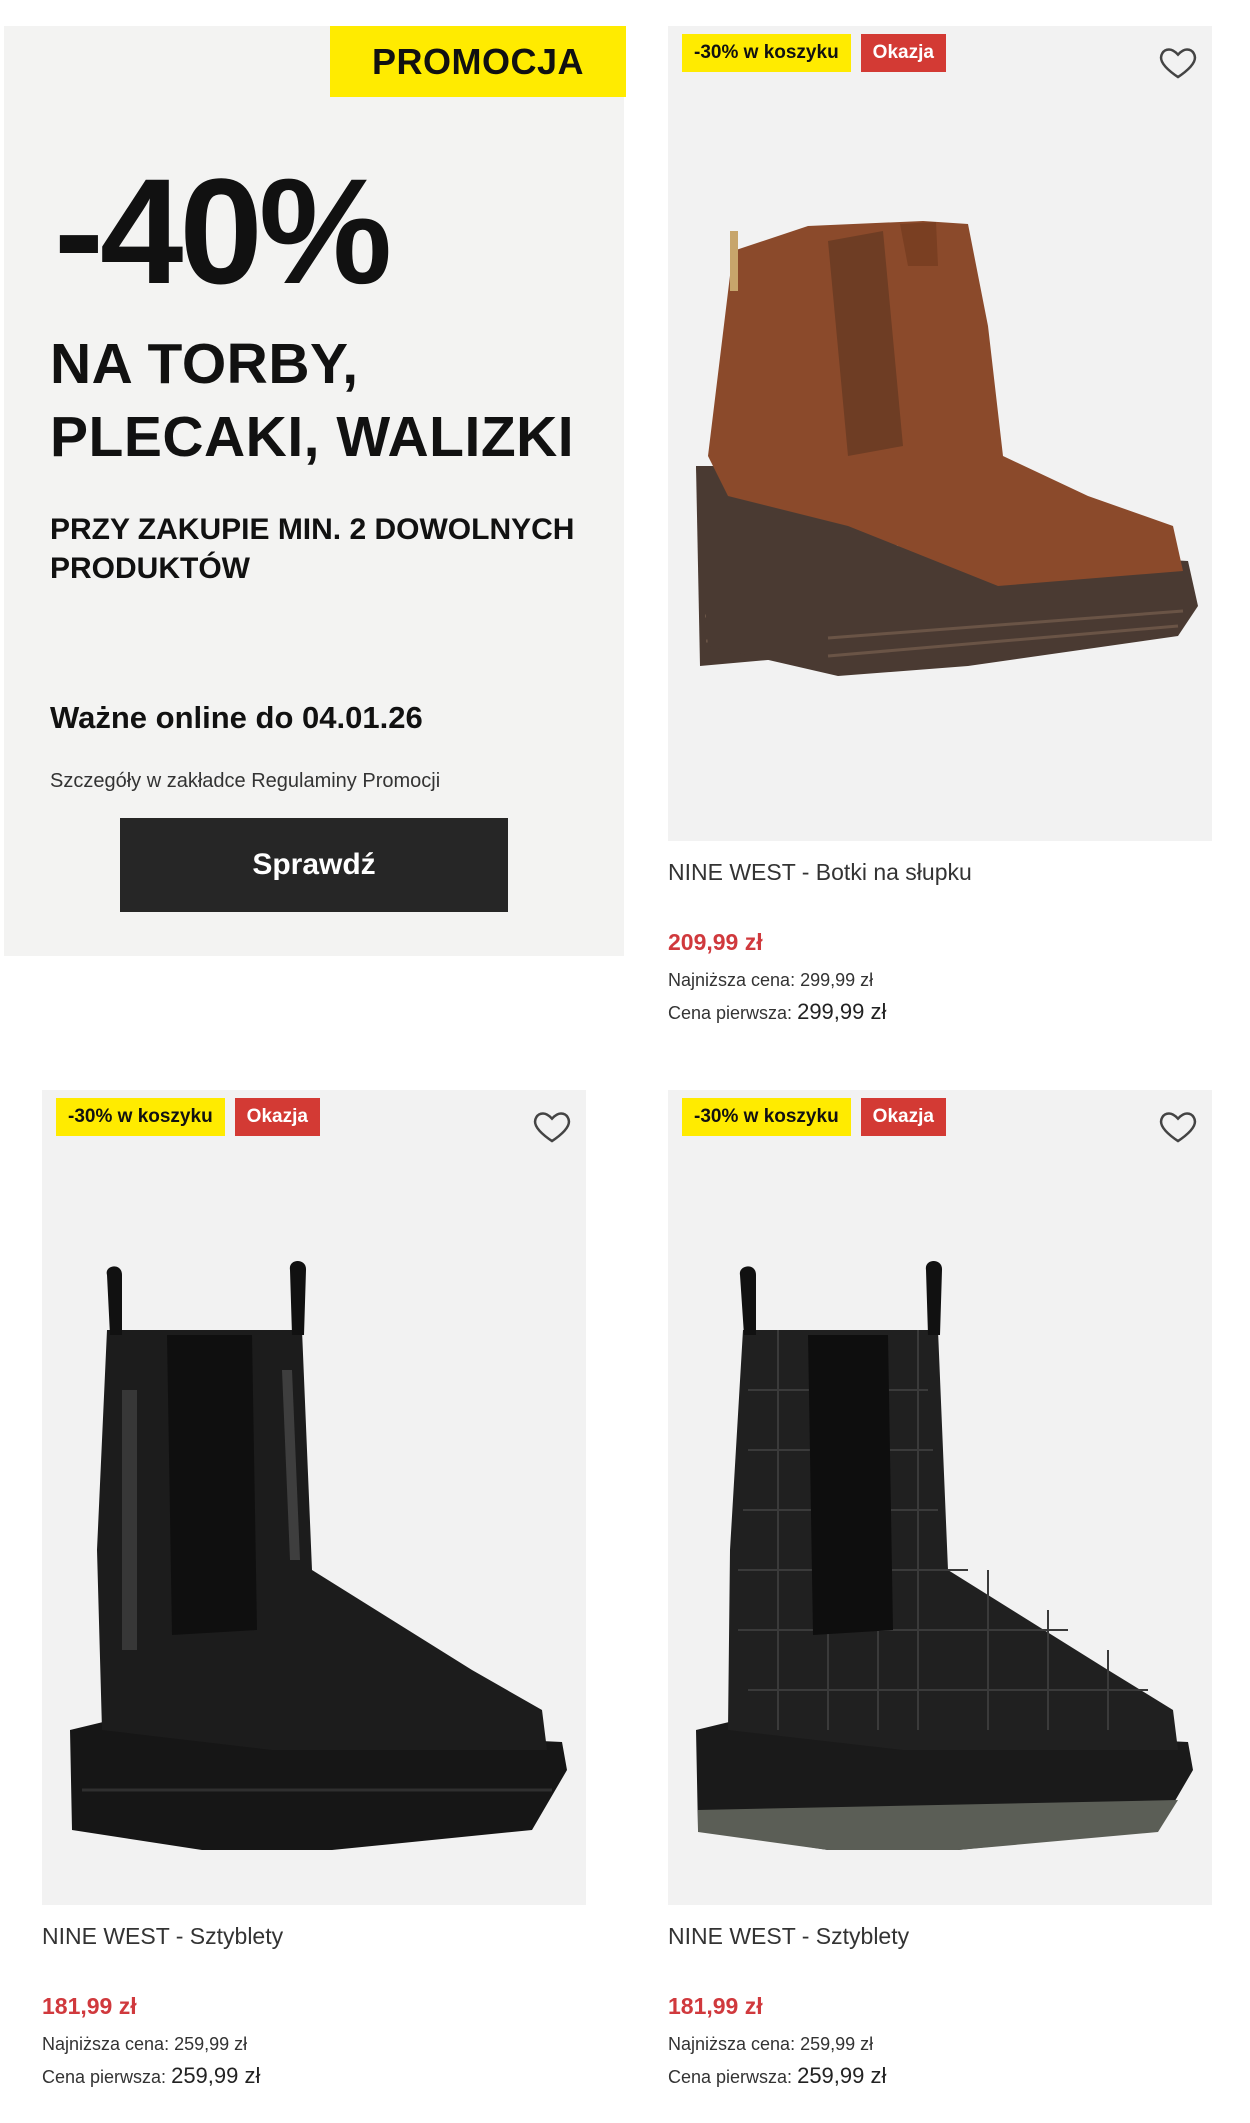 Image resolution: width=1250 pixels, height=2123 pixels. I want to click on promo-details-link: Szczegóły w zakładce Regulaminy Promocji, so click(245, 781).